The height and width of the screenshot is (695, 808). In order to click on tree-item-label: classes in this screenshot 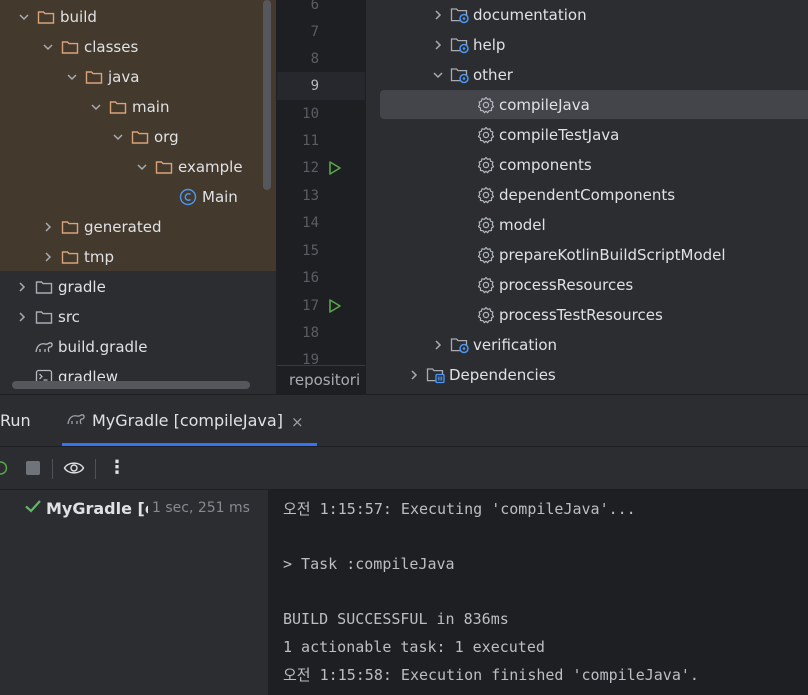, I will do `click(111, 47)`.